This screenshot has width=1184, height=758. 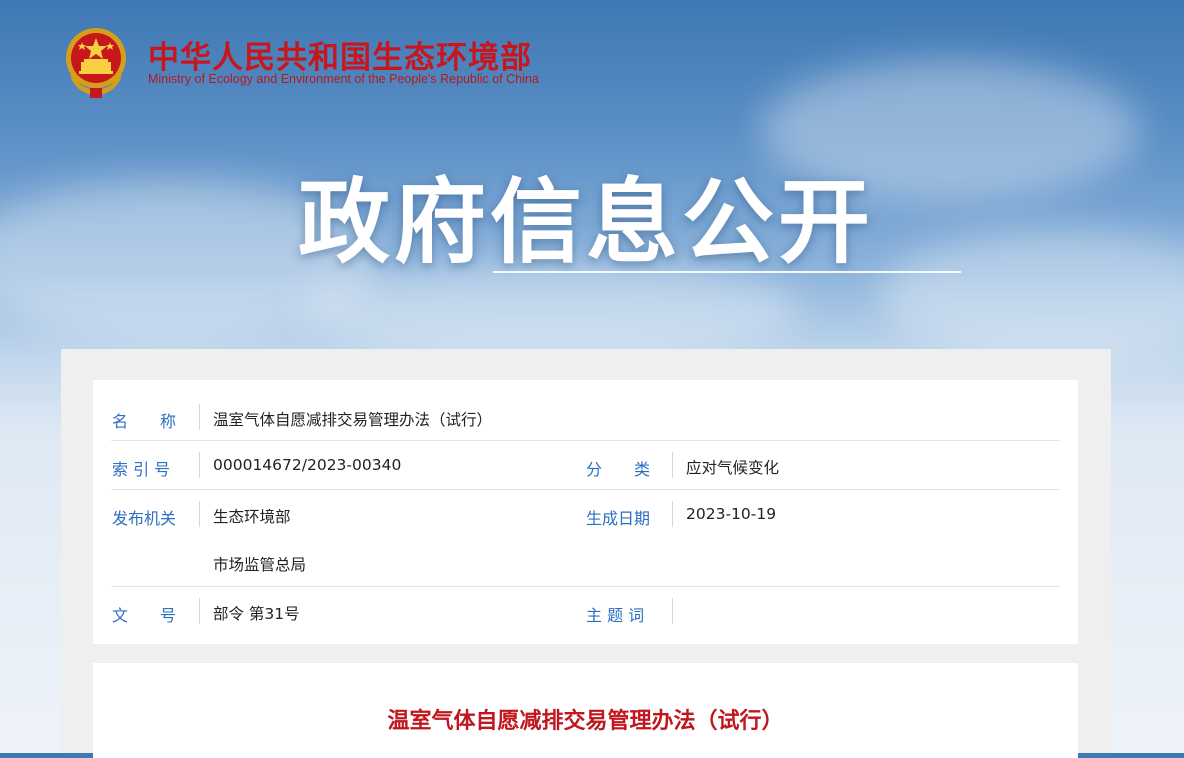 What do you see at coordinates (353, 420) in the screenshot?
I see `name-value: 温室气体自愿减排交易管理办法（试行）` at bounding box center [353, 420].